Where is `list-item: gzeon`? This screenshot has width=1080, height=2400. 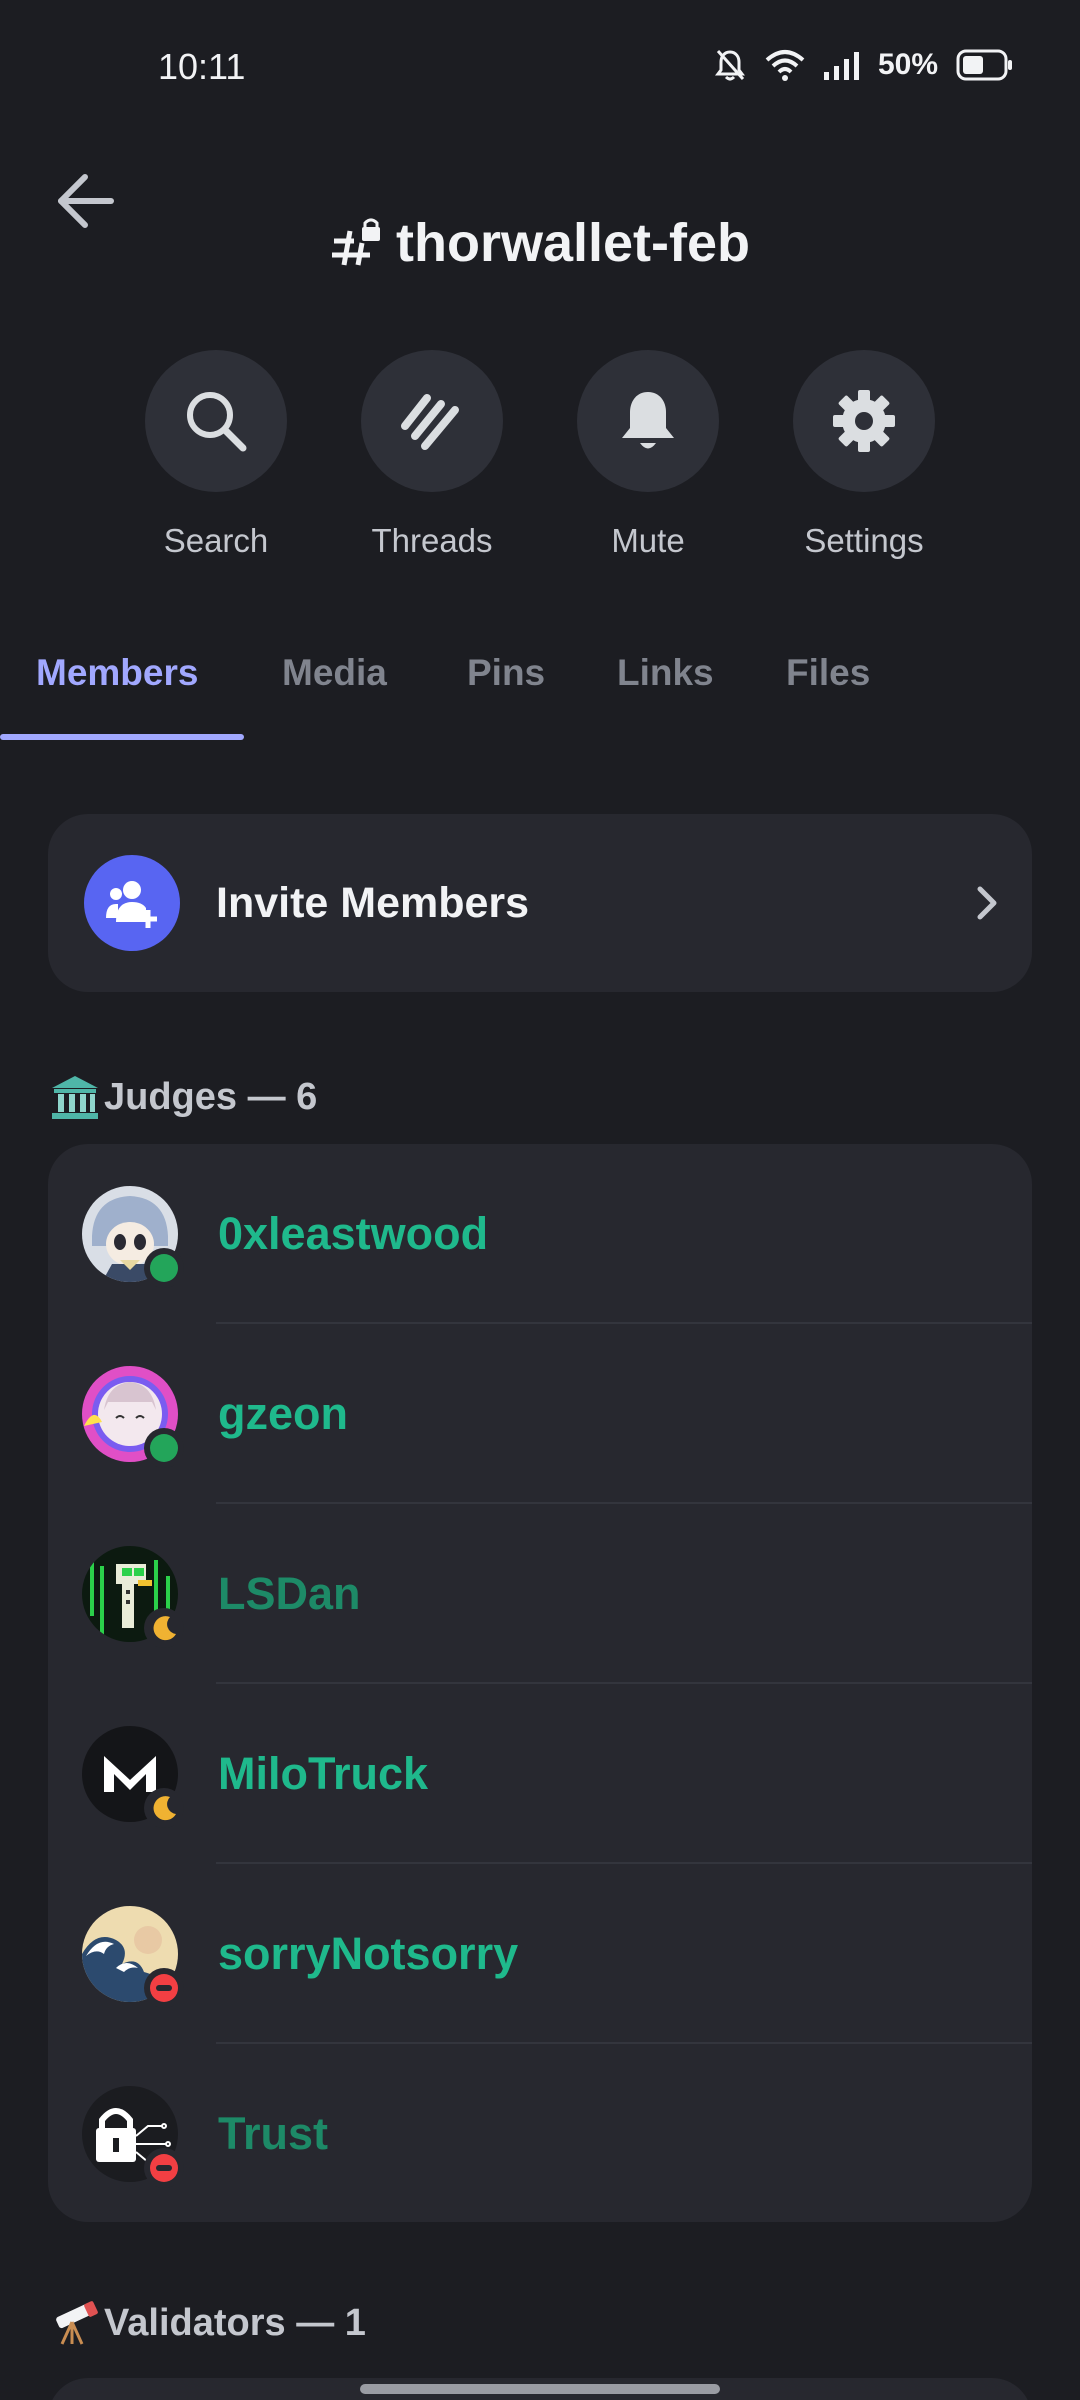 list-item: gzeon is located at coordinates (540, 1414).